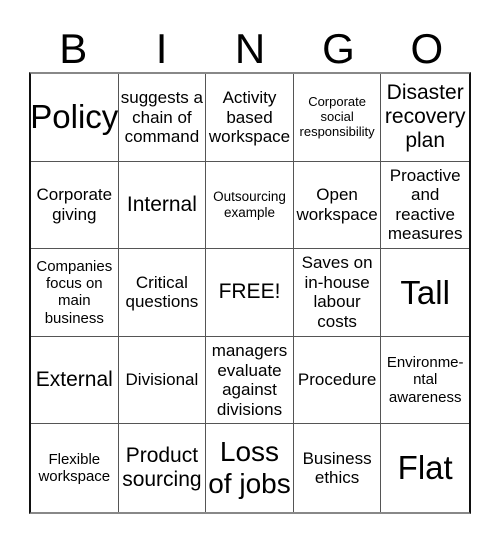 Image resolution: width=500 pixels, height=544 pixels. I want to click on cell-text: Loss of jobs, so click(249, 468).